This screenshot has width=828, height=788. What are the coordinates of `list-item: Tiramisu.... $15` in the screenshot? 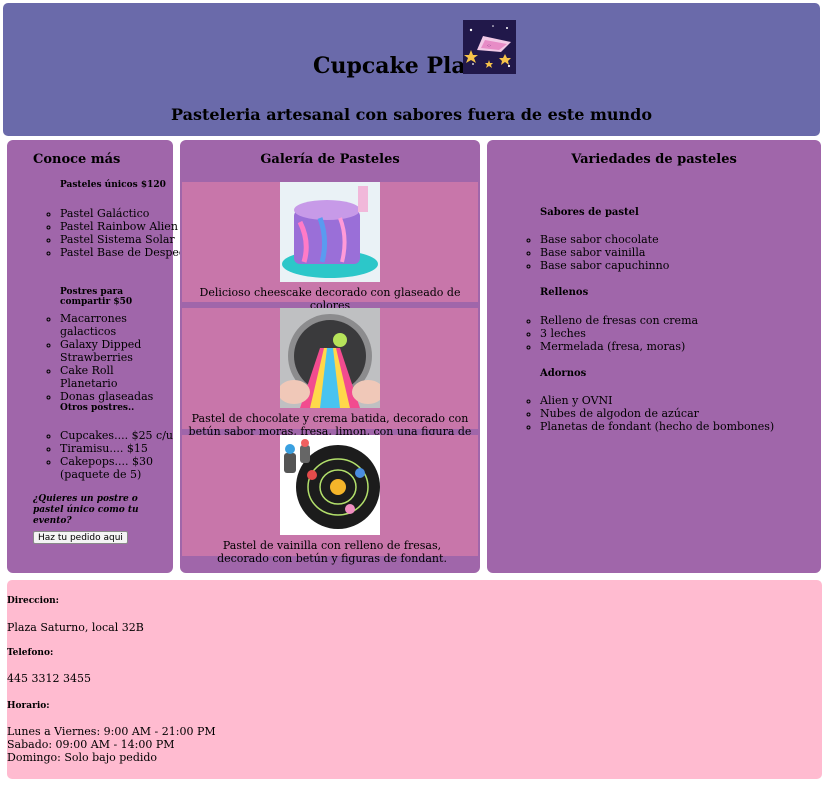 It's located at (129, 448).